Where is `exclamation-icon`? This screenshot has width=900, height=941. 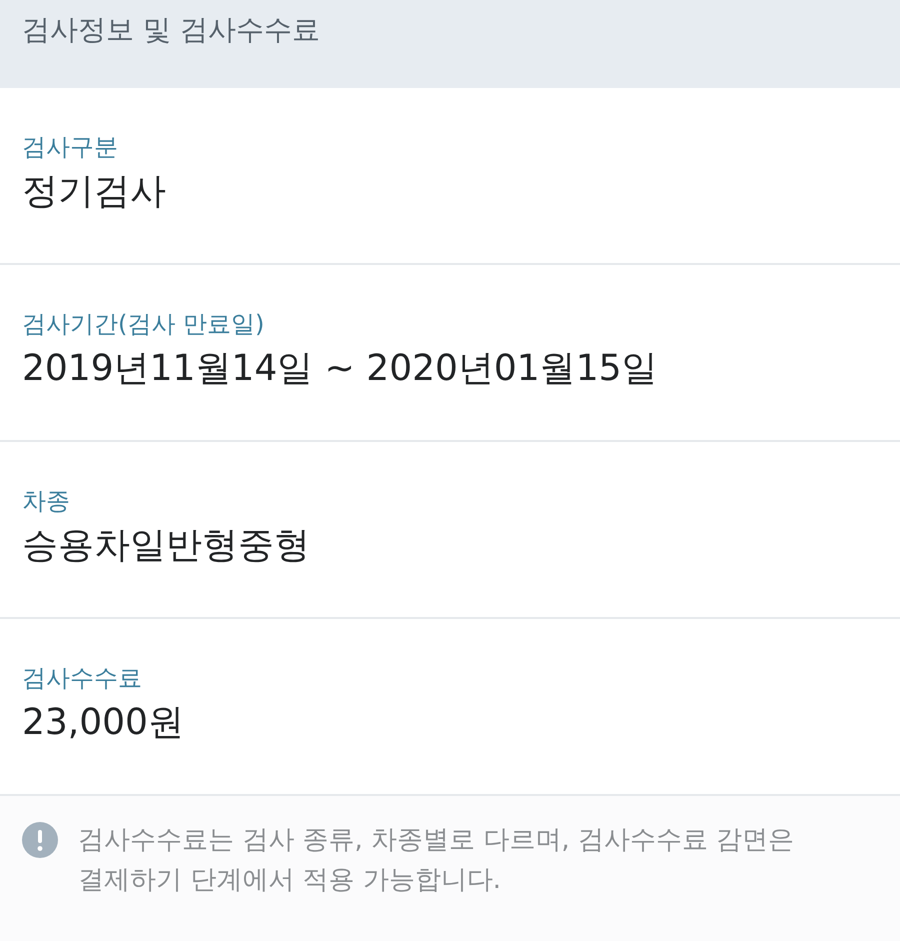
exclamation-icon is located at coordinates (40, 840).